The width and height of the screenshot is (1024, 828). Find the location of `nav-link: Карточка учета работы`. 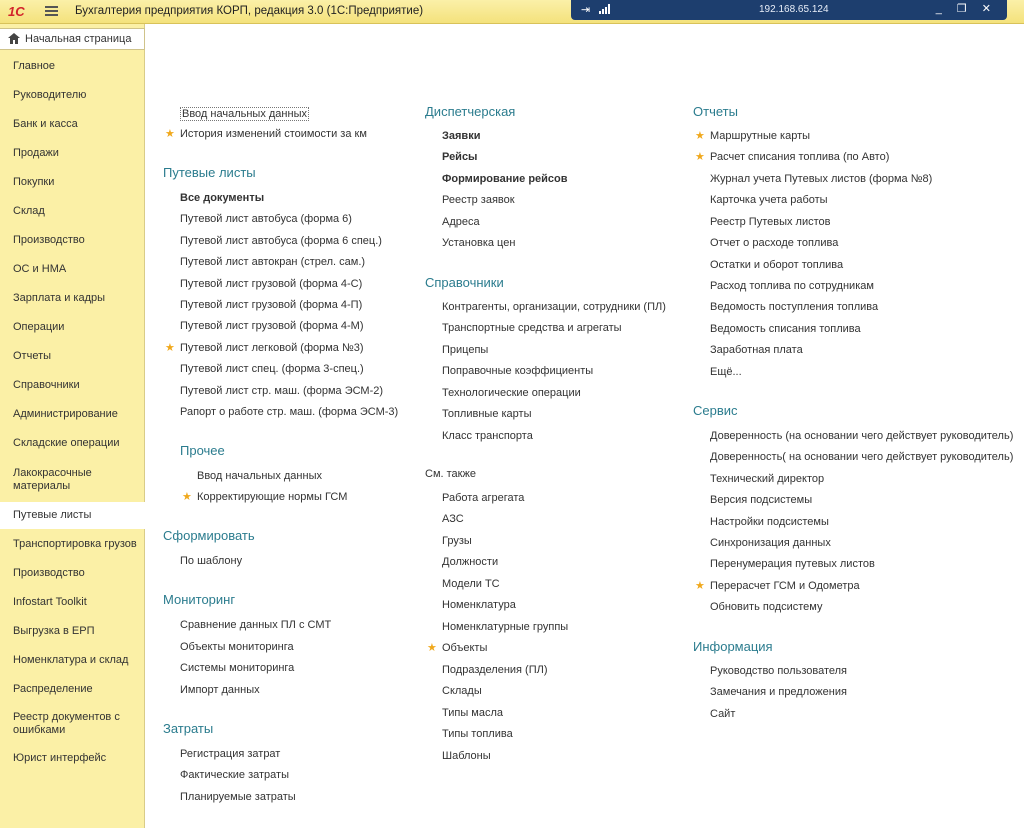

nav-link: Карточка учета работы is located at coordinates (769, 200).